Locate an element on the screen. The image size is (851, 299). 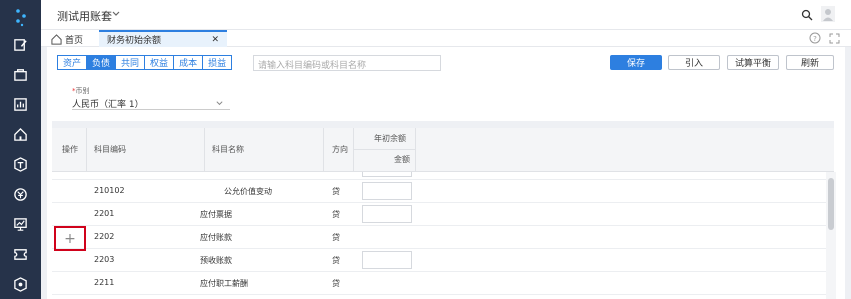
currency-value: 人民币（汇率 1） is located at coordinates (108, 105).